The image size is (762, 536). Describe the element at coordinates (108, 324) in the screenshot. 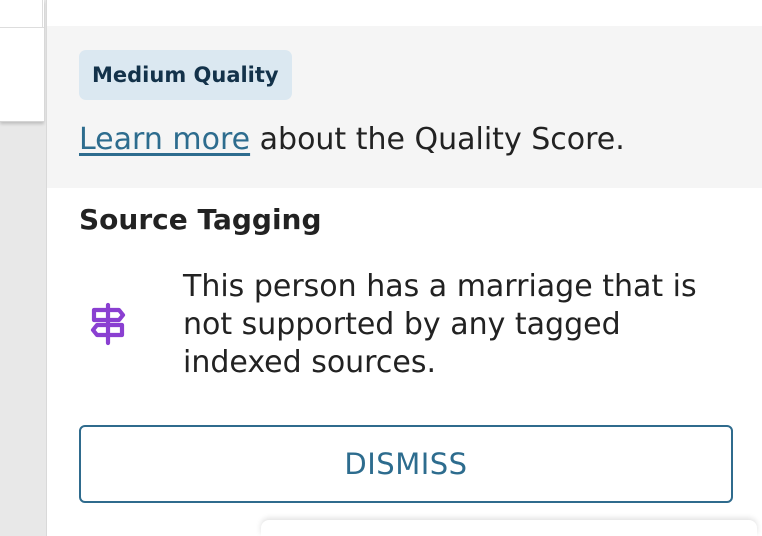

I see `signpost-icon` at that location.